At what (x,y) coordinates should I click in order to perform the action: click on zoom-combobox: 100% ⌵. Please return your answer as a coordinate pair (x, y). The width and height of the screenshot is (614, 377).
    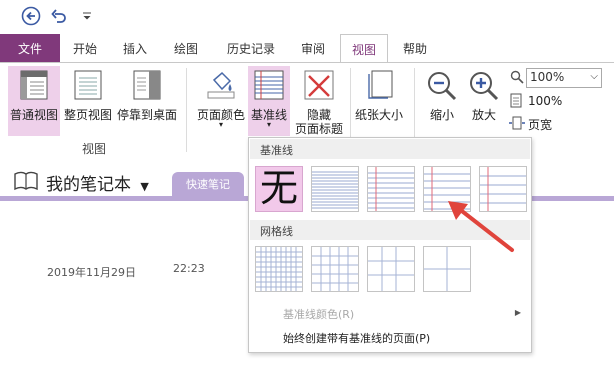
    Looking at the image, I should click on (564, 78).